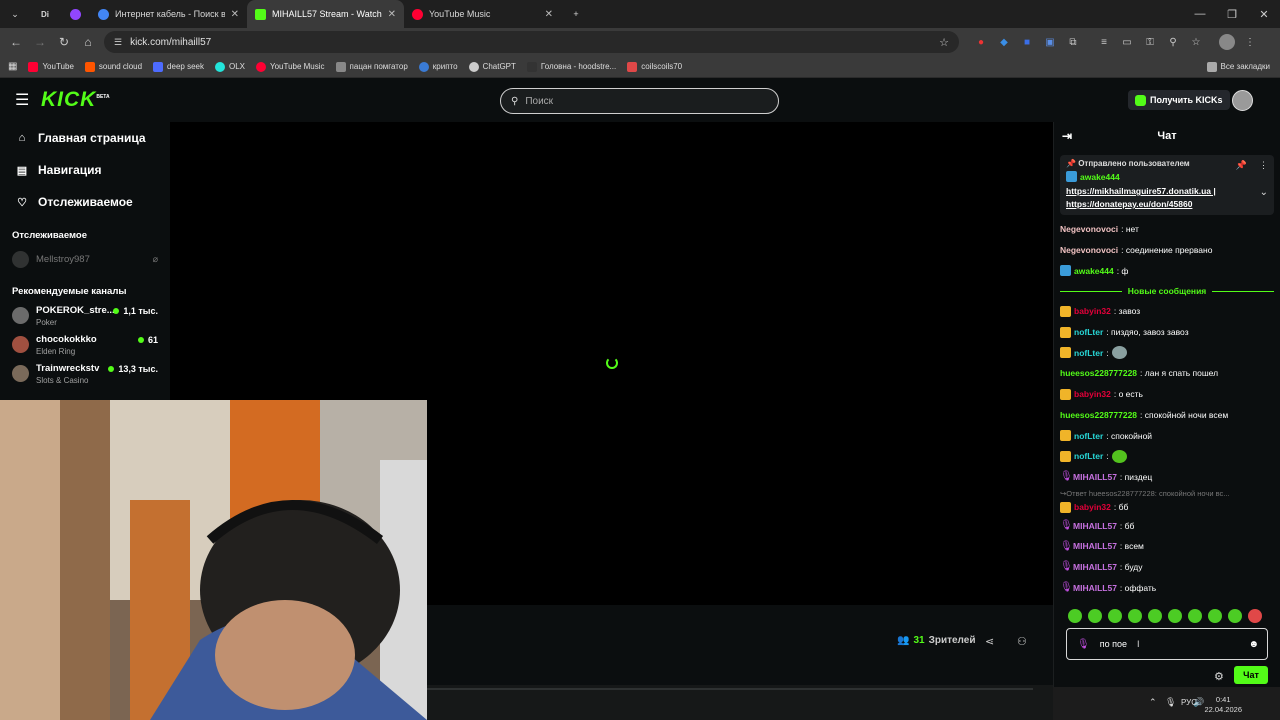  What do you see at coordinates (1167, 644) in the screenshot?
I see `chat-input: 🎙 по пое I ☻` at bounding box center [1167, 644].